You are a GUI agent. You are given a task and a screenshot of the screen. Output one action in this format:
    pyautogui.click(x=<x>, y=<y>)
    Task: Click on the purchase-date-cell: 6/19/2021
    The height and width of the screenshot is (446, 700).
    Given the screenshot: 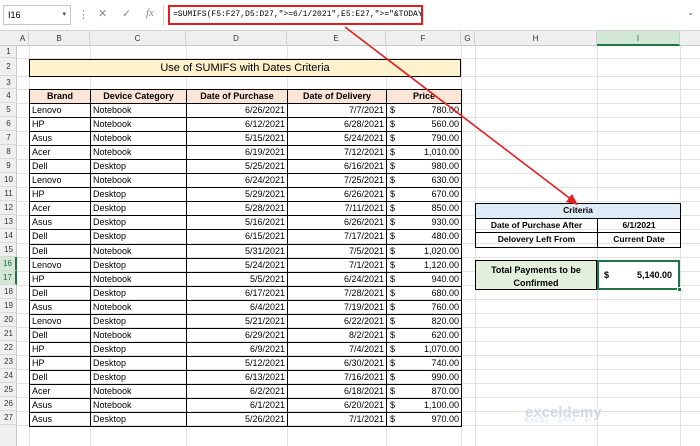 What is the action you would take?
    pyautogui.click(x=237, y=153)
    